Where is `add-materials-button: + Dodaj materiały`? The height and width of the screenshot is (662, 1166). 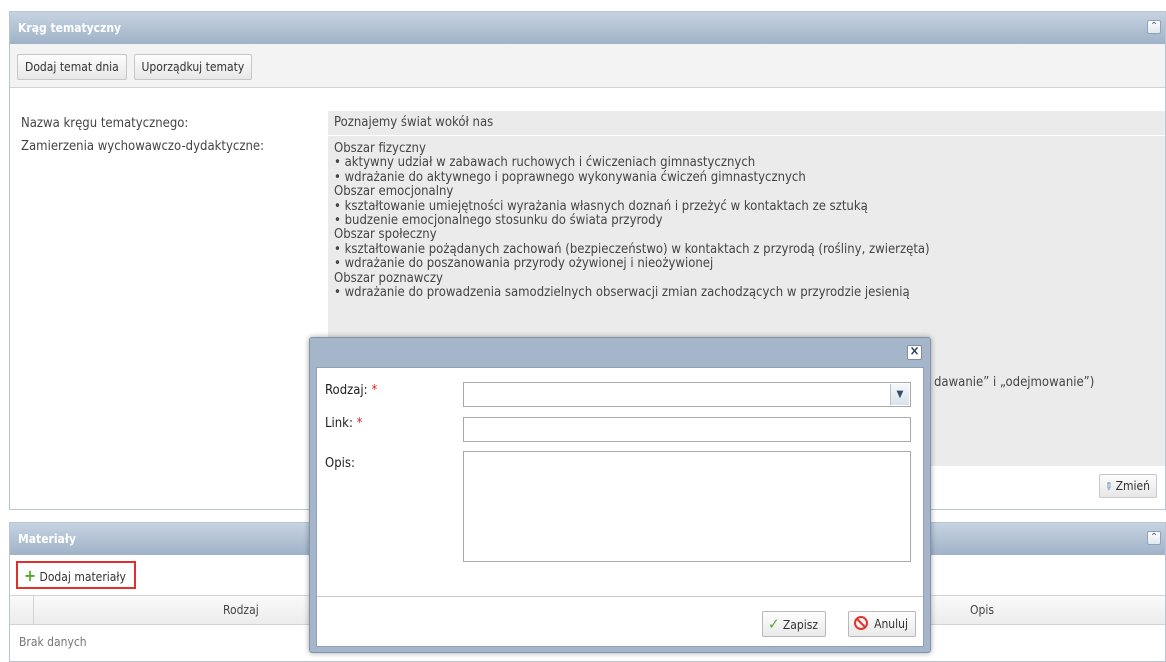 add-materials-button: + Dodaj materiały is located at coordinates (76, 575).